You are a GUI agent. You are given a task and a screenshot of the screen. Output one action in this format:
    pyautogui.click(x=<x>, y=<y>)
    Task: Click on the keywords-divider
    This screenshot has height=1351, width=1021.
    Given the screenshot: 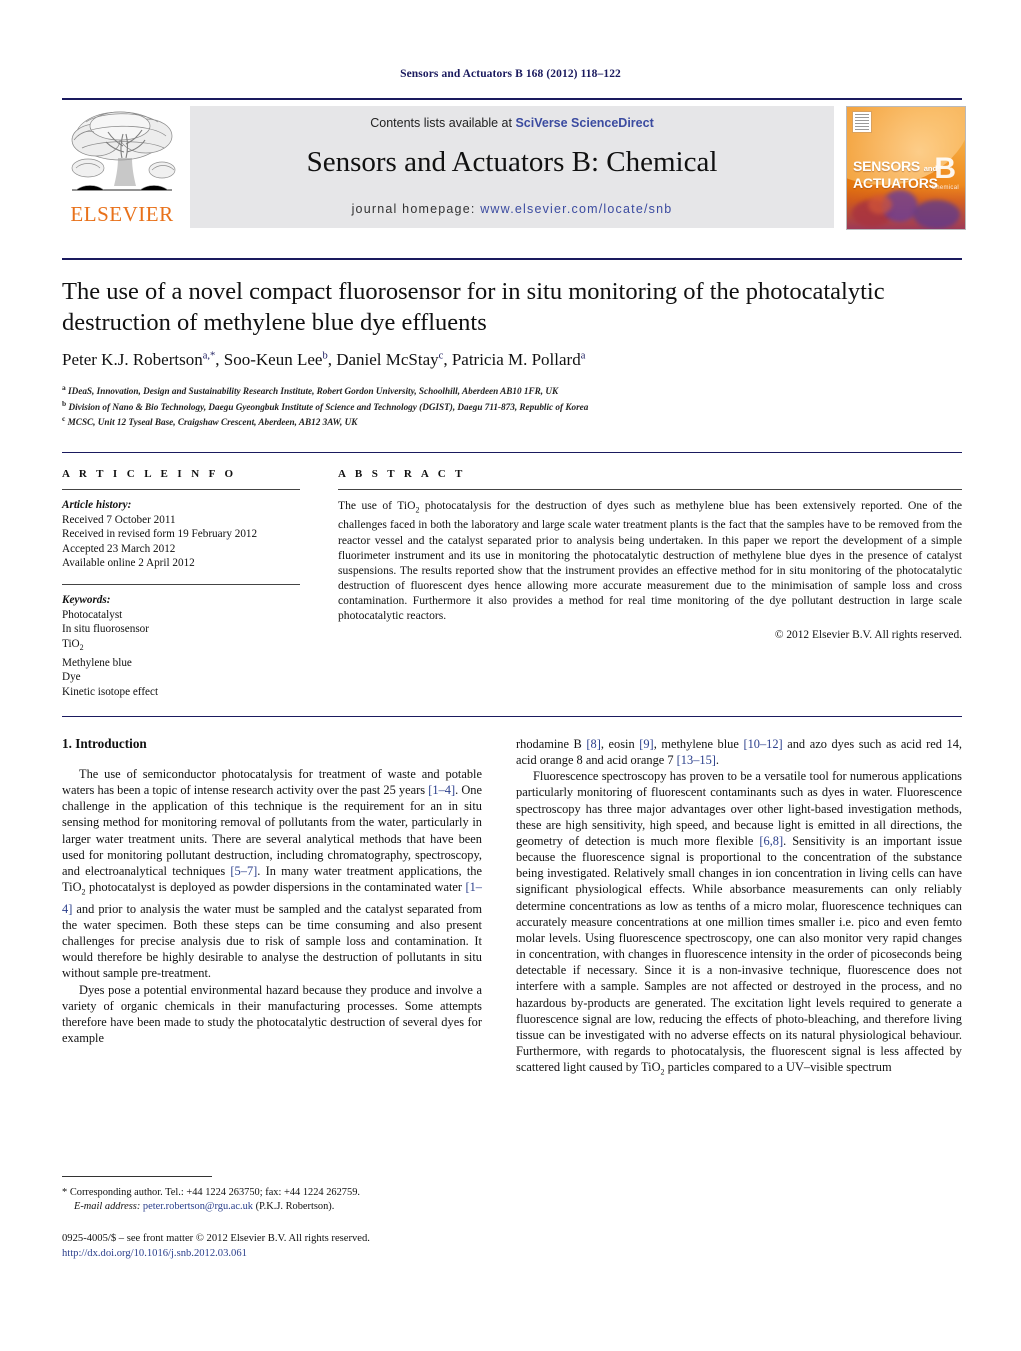 What is the action you would take?
    pyautogui.click(x=181, y=584)
    